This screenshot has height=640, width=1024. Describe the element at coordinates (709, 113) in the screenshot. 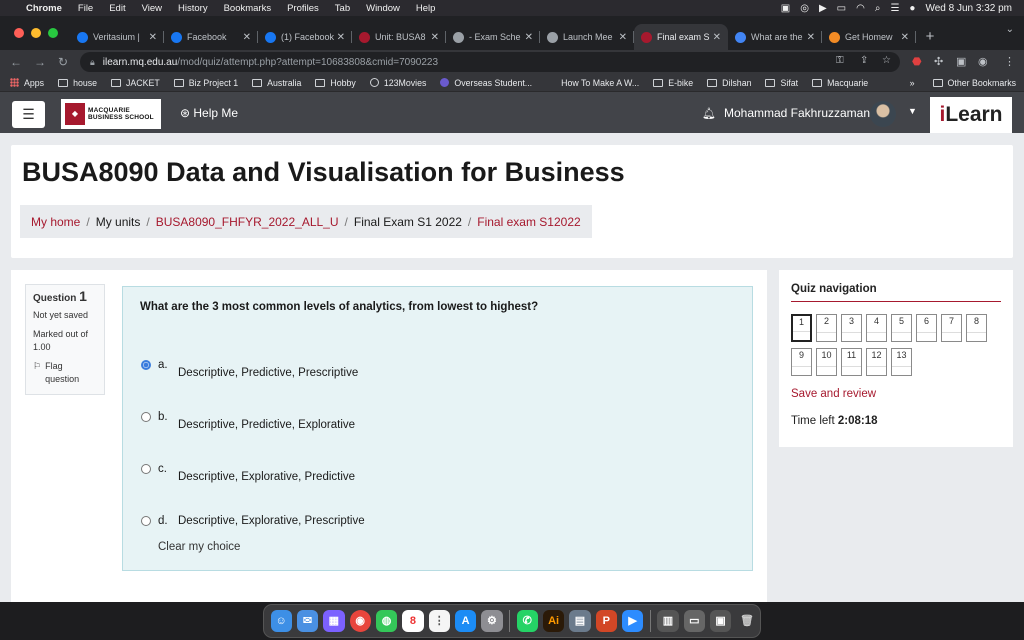

I see `bell-icon: 🔔︎` at that location.